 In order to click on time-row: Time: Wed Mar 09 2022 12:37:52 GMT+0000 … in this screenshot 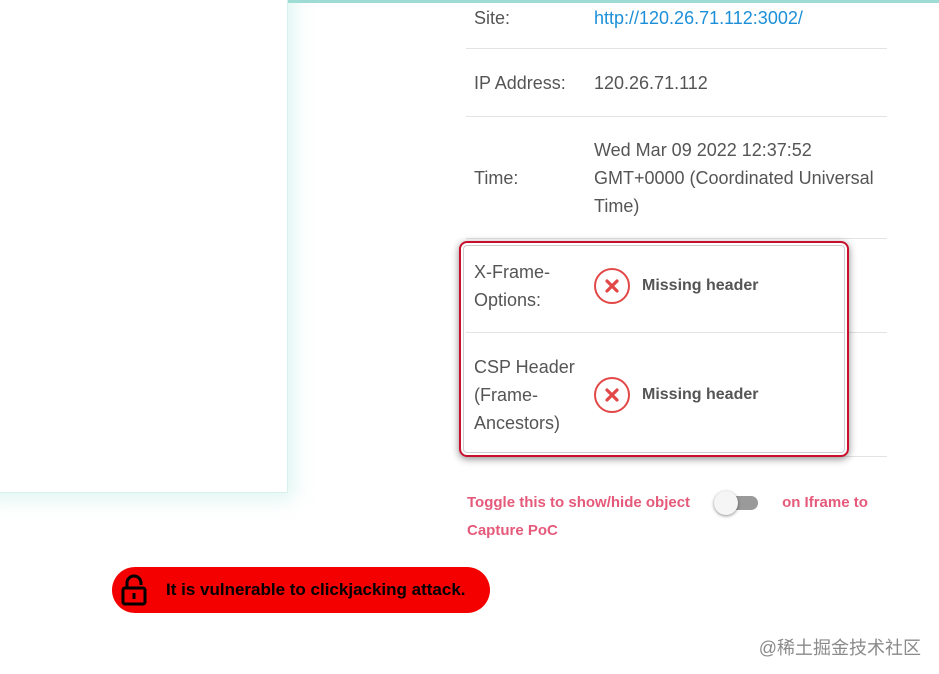, I will do `click(676, 178)`.